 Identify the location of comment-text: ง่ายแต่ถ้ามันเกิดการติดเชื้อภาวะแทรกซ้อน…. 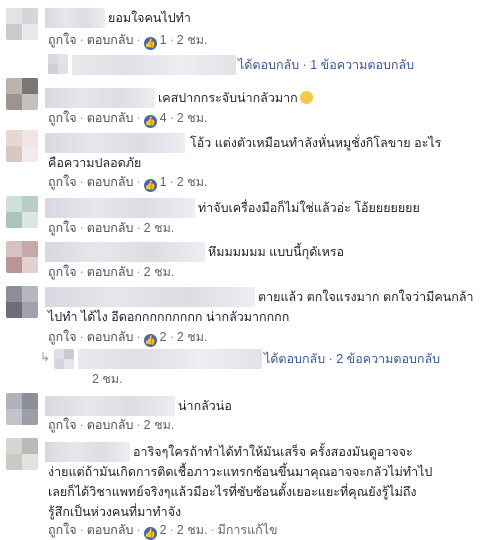
(240, 472).